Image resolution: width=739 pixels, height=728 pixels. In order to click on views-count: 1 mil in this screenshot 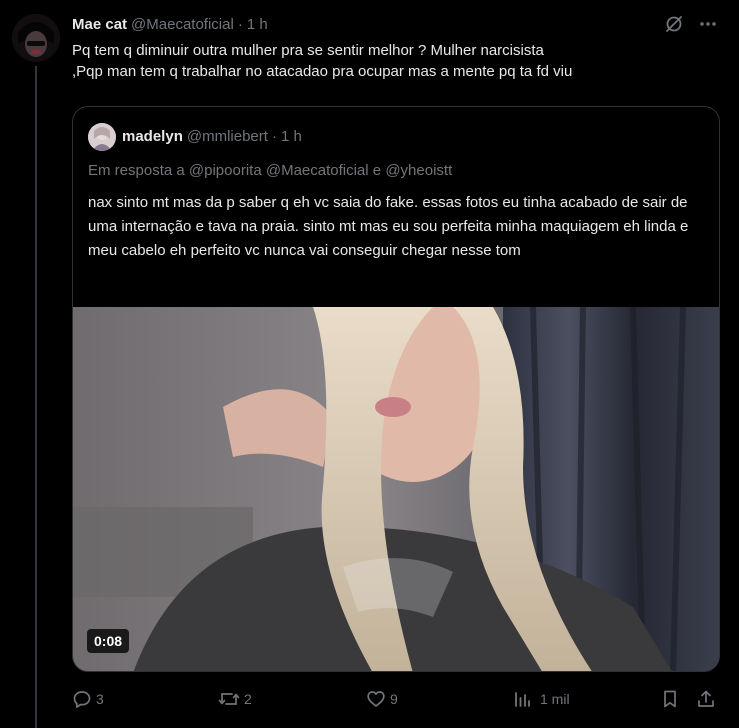, I will do `click(555, 699)`.